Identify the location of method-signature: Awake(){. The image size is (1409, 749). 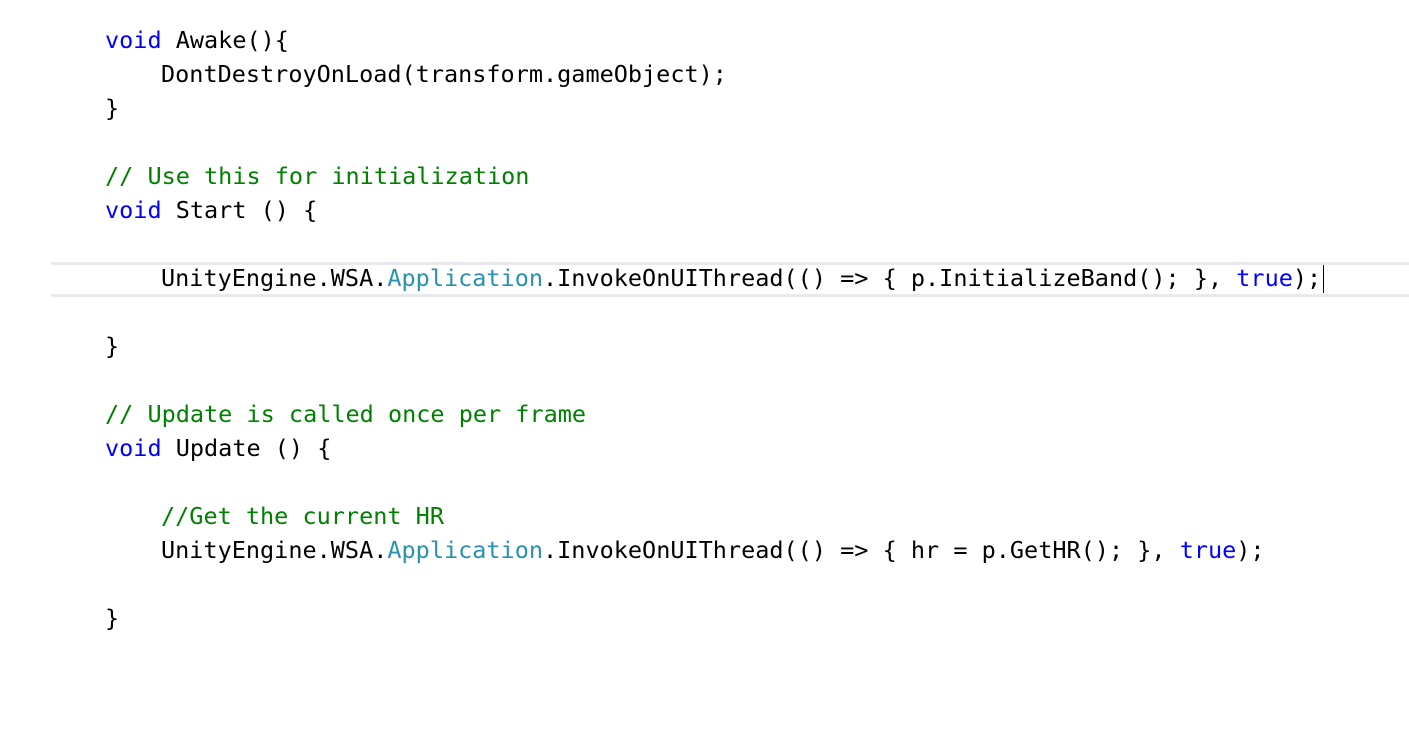
(225, 40).